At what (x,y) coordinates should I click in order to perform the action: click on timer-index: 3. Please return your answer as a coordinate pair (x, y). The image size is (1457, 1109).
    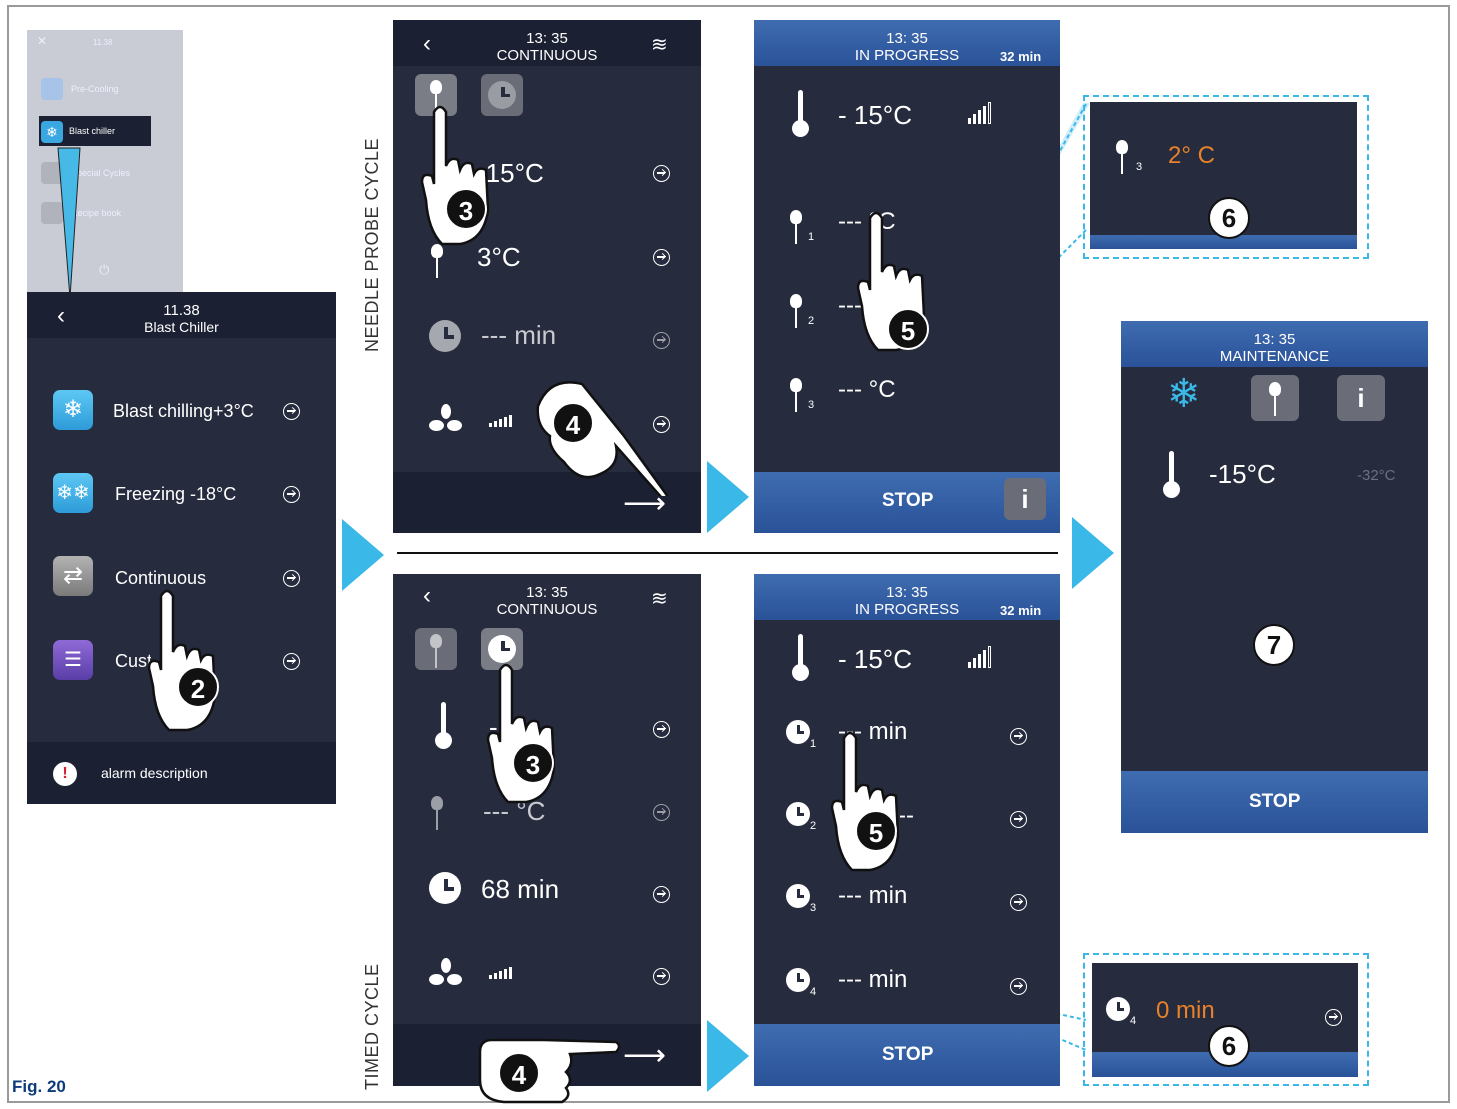
    Looking at the image, I should click on (813, 908).